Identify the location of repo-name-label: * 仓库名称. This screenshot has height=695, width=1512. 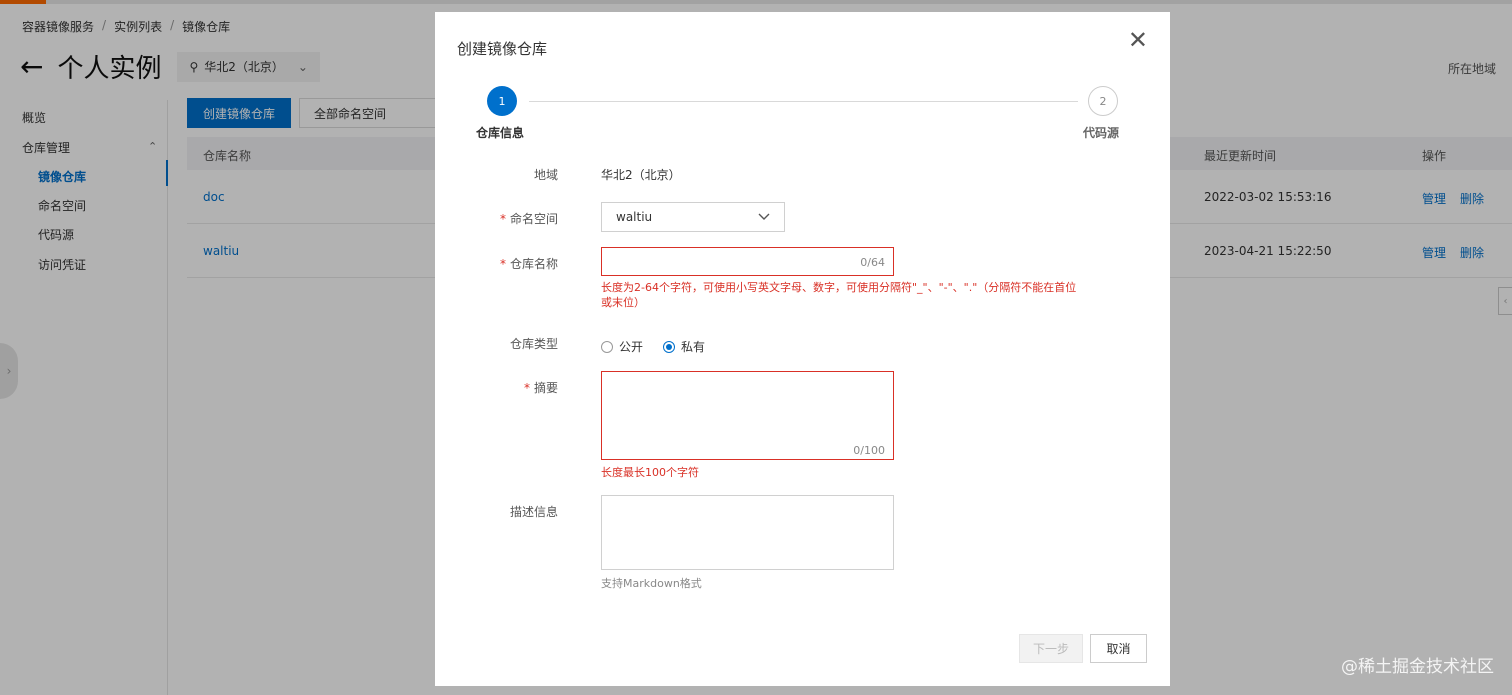
(529, 263).